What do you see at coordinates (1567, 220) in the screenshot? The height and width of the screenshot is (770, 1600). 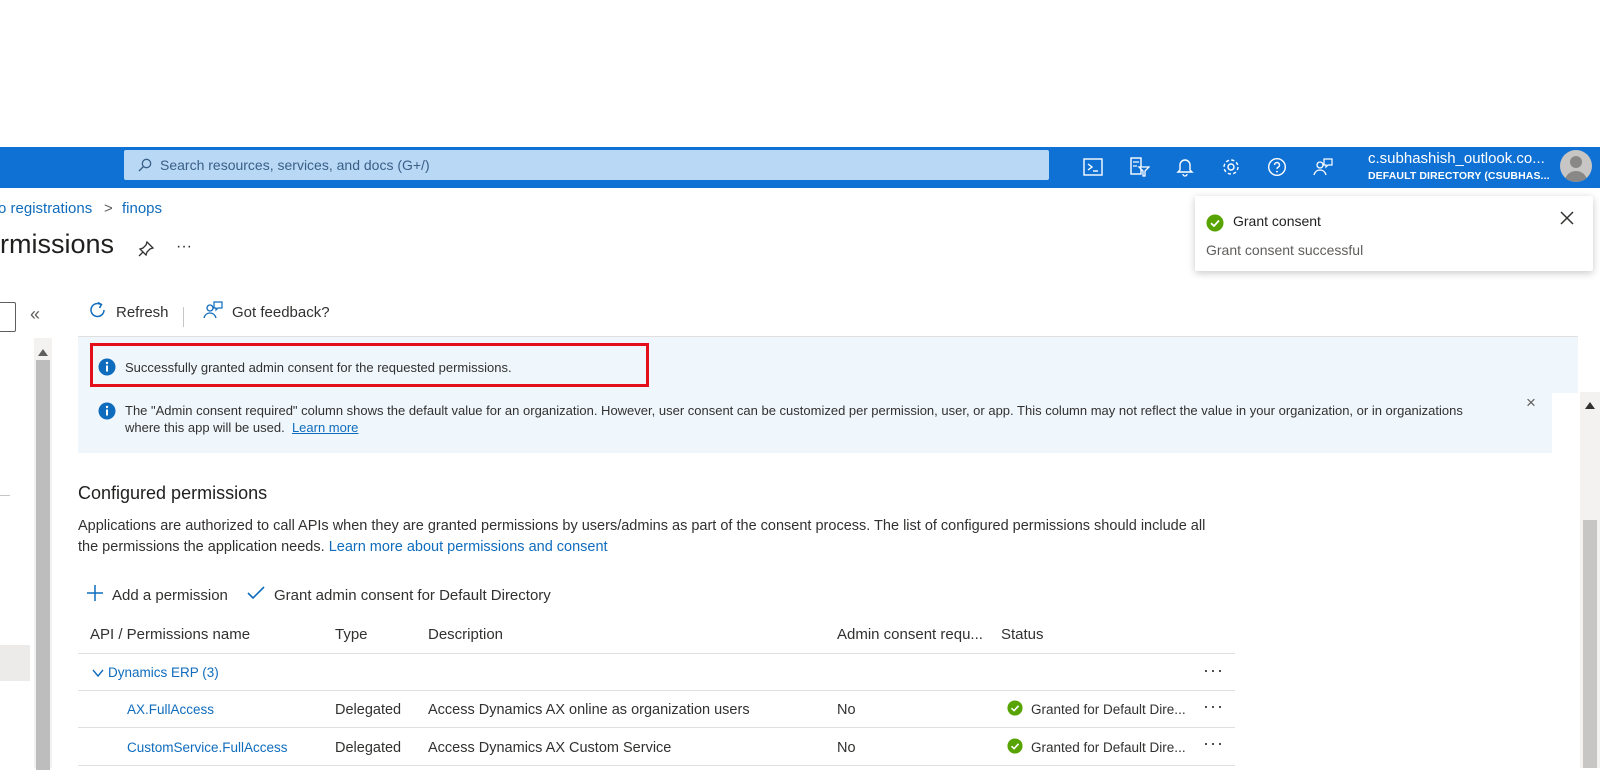 I see `close-icon` at bounding box center [1567, 220].